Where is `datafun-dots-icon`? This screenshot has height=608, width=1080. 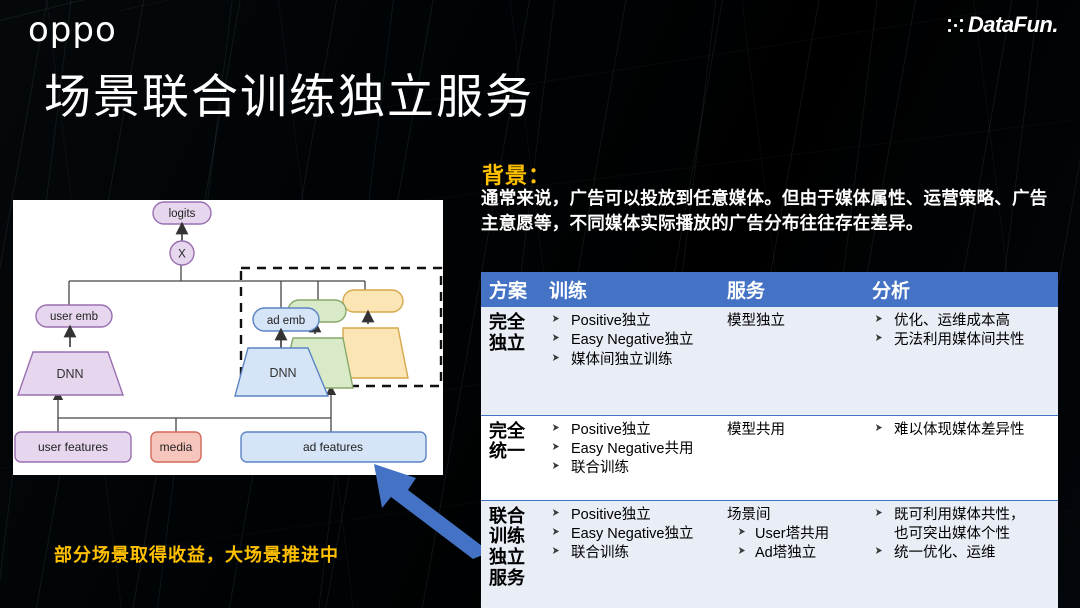 datafun-dots-icon is located at coordinates (955, 25).